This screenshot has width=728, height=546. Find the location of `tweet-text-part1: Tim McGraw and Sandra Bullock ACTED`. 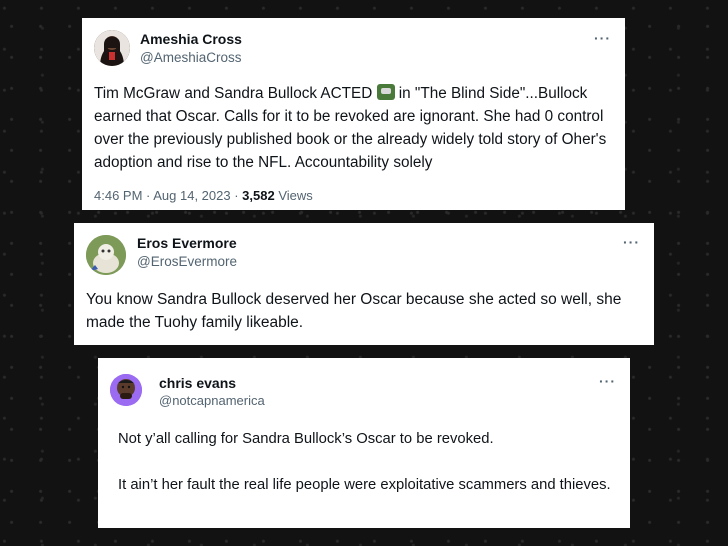

tweet-text-part1: Tim McGraw and Sandra Bullock ACTED is located at coordinates (235, 93).